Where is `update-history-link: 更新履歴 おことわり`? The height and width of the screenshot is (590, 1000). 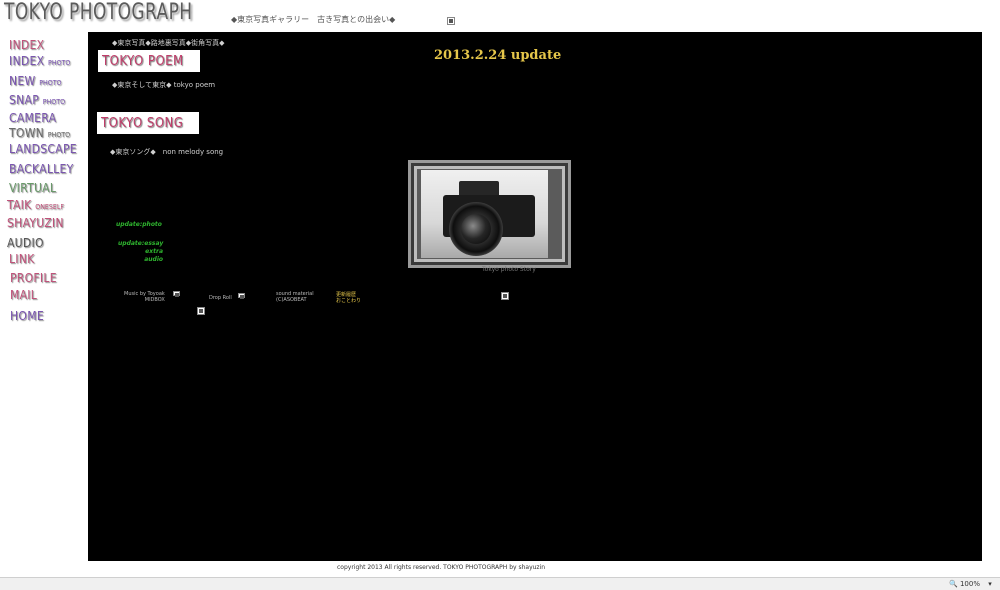 update-history-link: 更新履歴 おことわり is located at coordinates (348, 298).